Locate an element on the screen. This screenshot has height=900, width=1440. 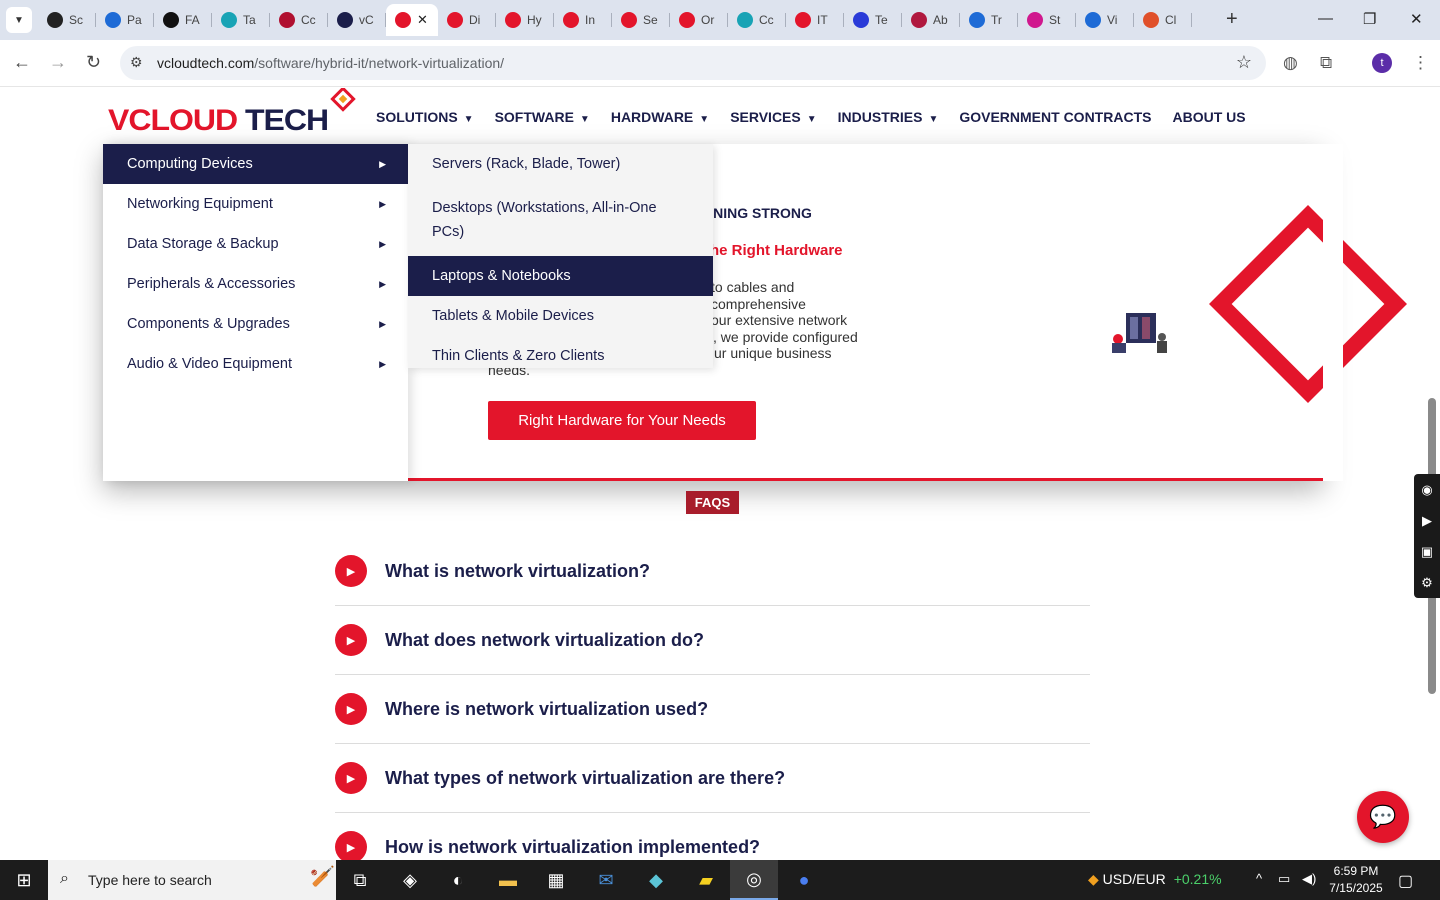
browser-tab: ✕ is located at coordinates (412, 20).